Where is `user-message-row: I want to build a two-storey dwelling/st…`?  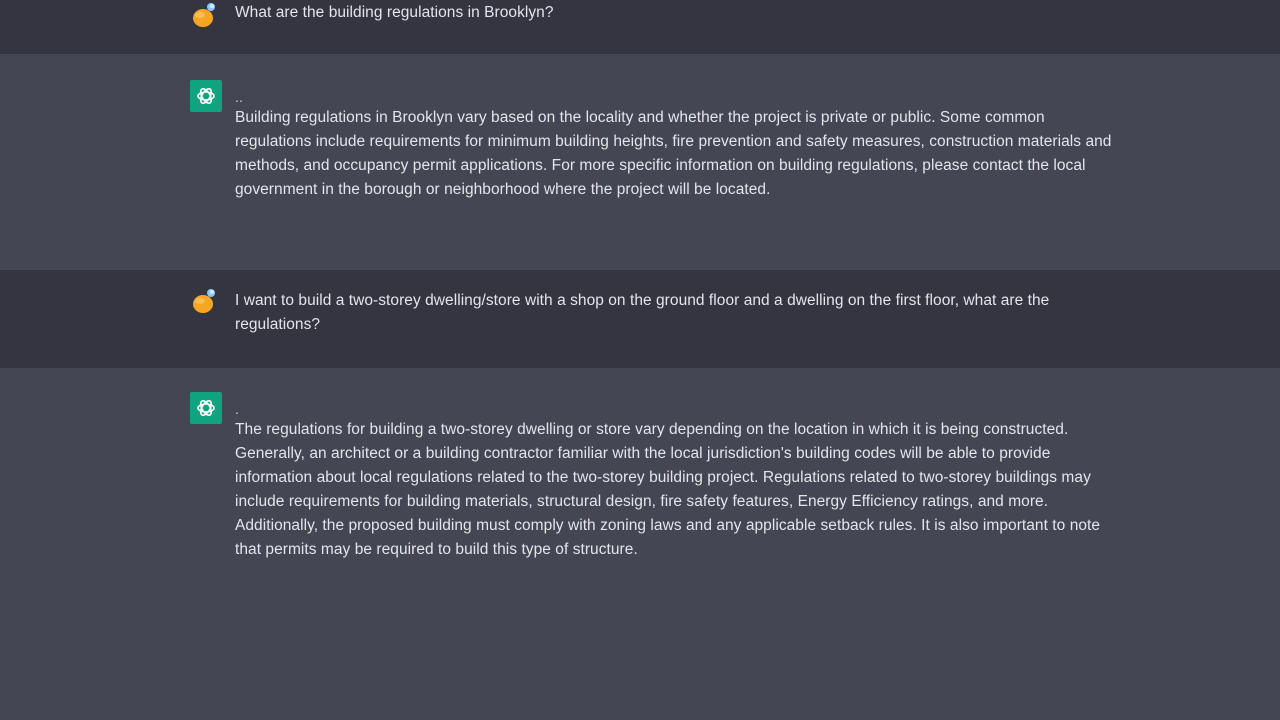
user-message-row: I want to build a two-storey dwelling/st… is located at coordinates (640, 319).